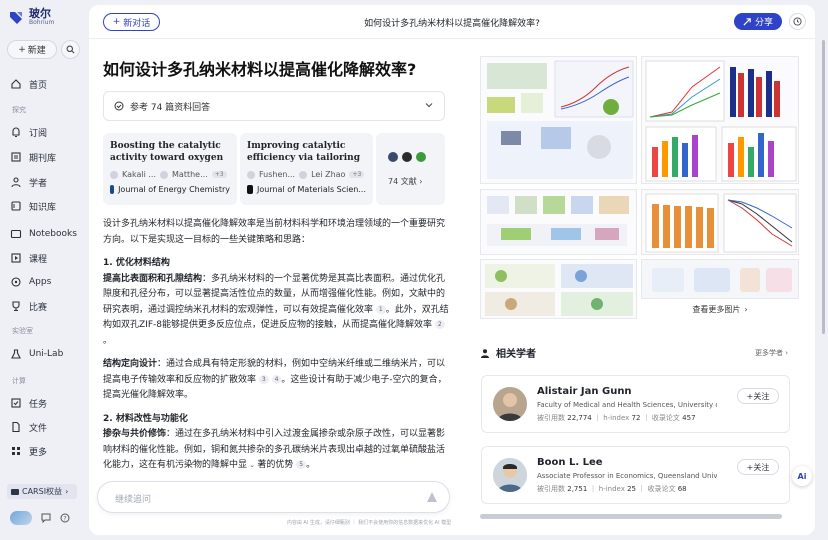 This screenshot has width=828, height=540. I want to click on course-icon, so click(16, 258).